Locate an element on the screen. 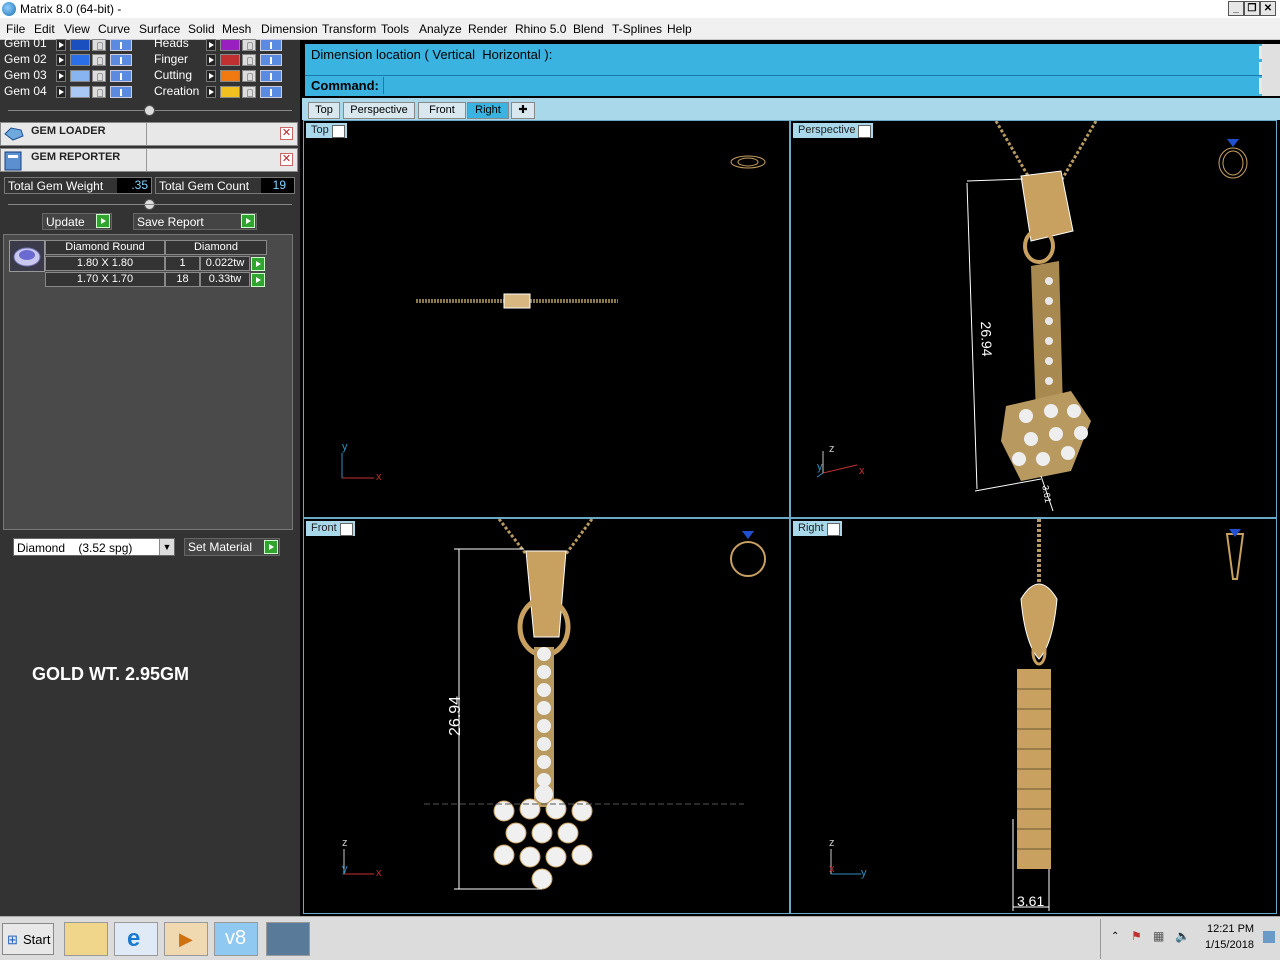  menu-file: File is located at coordinates (15, 29).